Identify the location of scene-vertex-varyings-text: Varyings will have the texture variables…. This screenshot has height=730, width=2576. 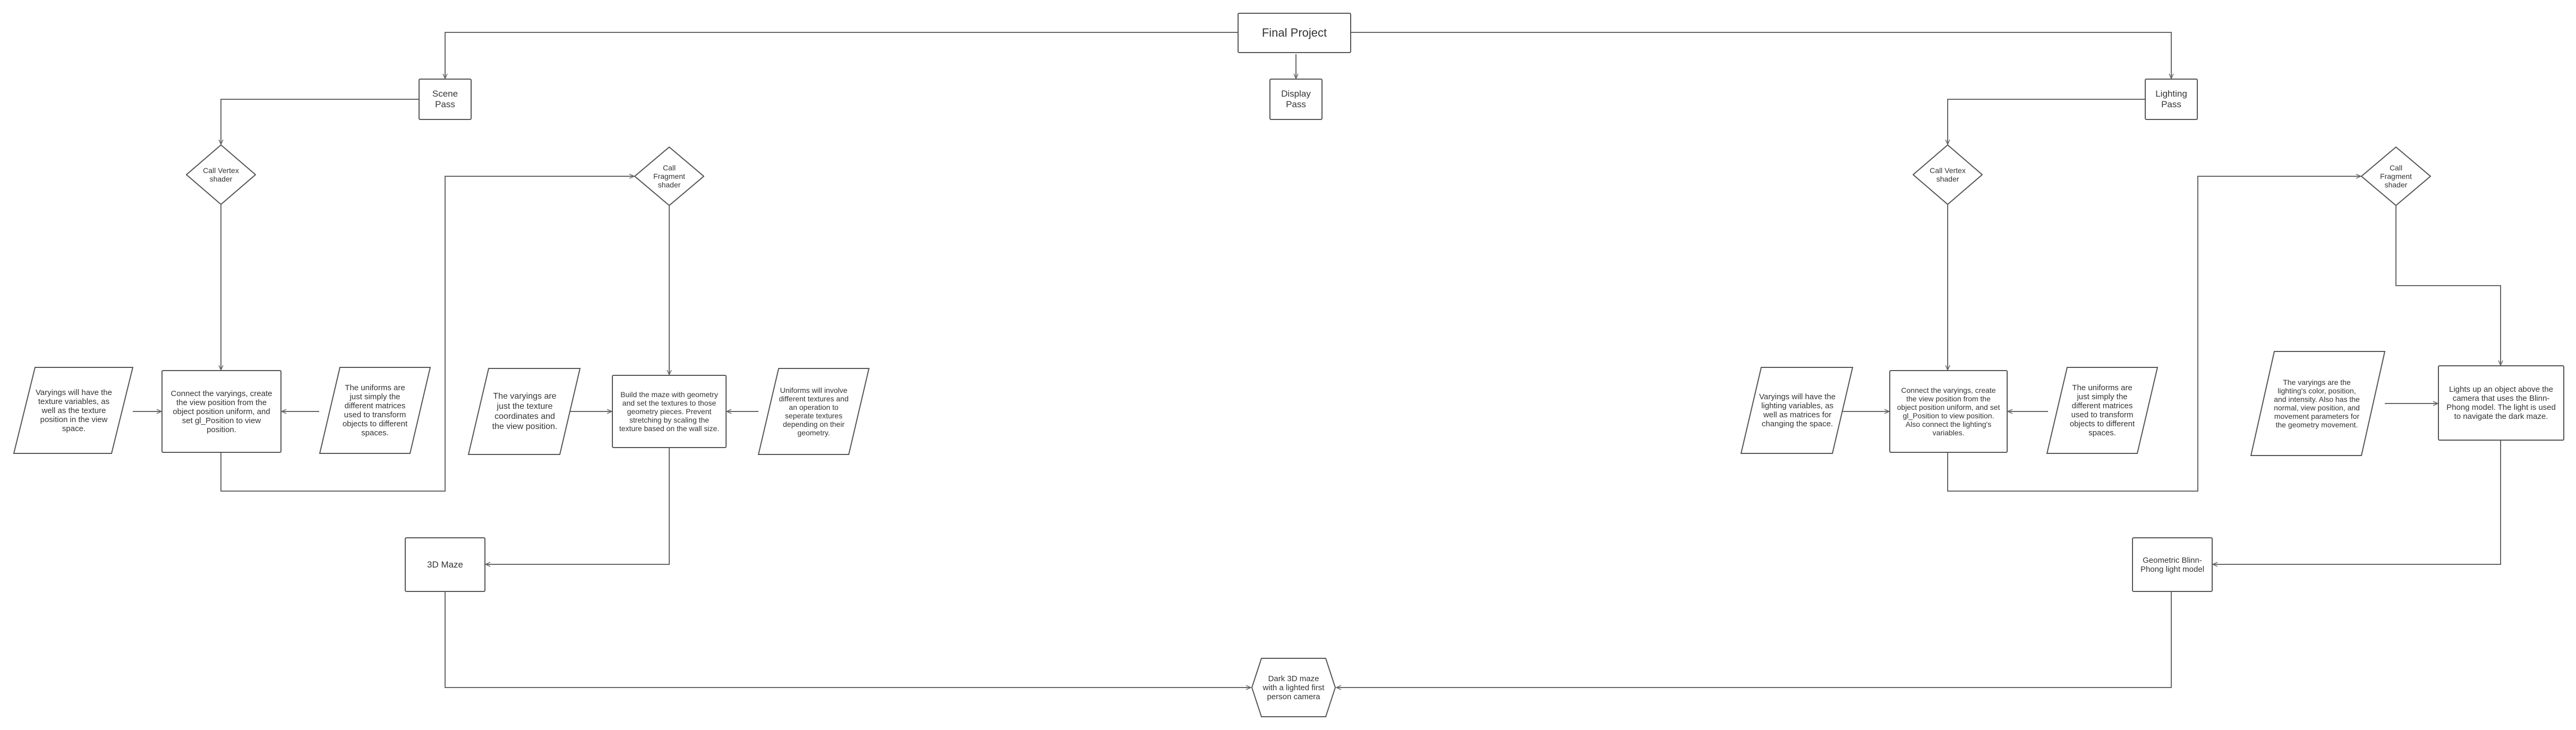
(74, 410).